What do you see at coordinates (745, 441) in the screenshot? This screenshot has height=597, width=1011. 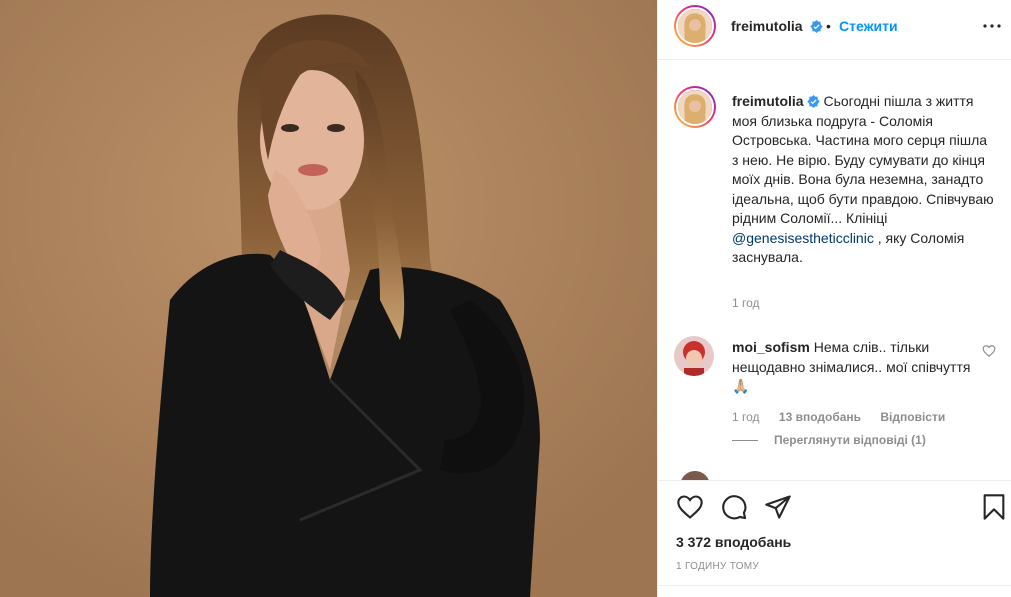 I see `replies-line` at bounding box center [745, 441].